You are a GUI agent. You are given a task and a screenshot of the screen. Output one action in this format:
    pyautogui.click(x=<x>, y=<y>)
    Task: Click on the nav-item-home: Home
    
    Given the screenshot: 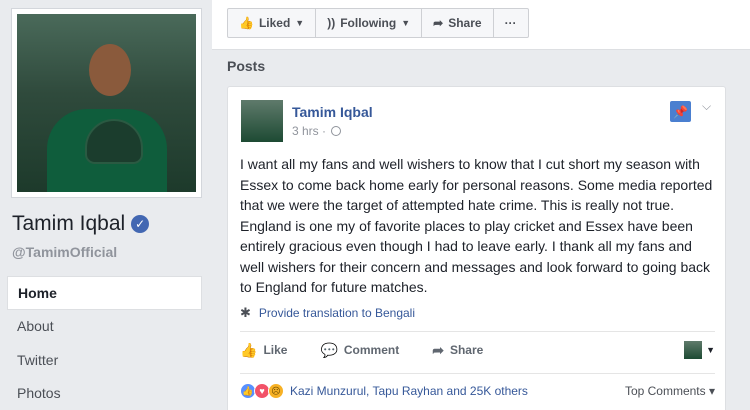 What is the action you would take?
    pyautogui.click(x=104, y=293)
    